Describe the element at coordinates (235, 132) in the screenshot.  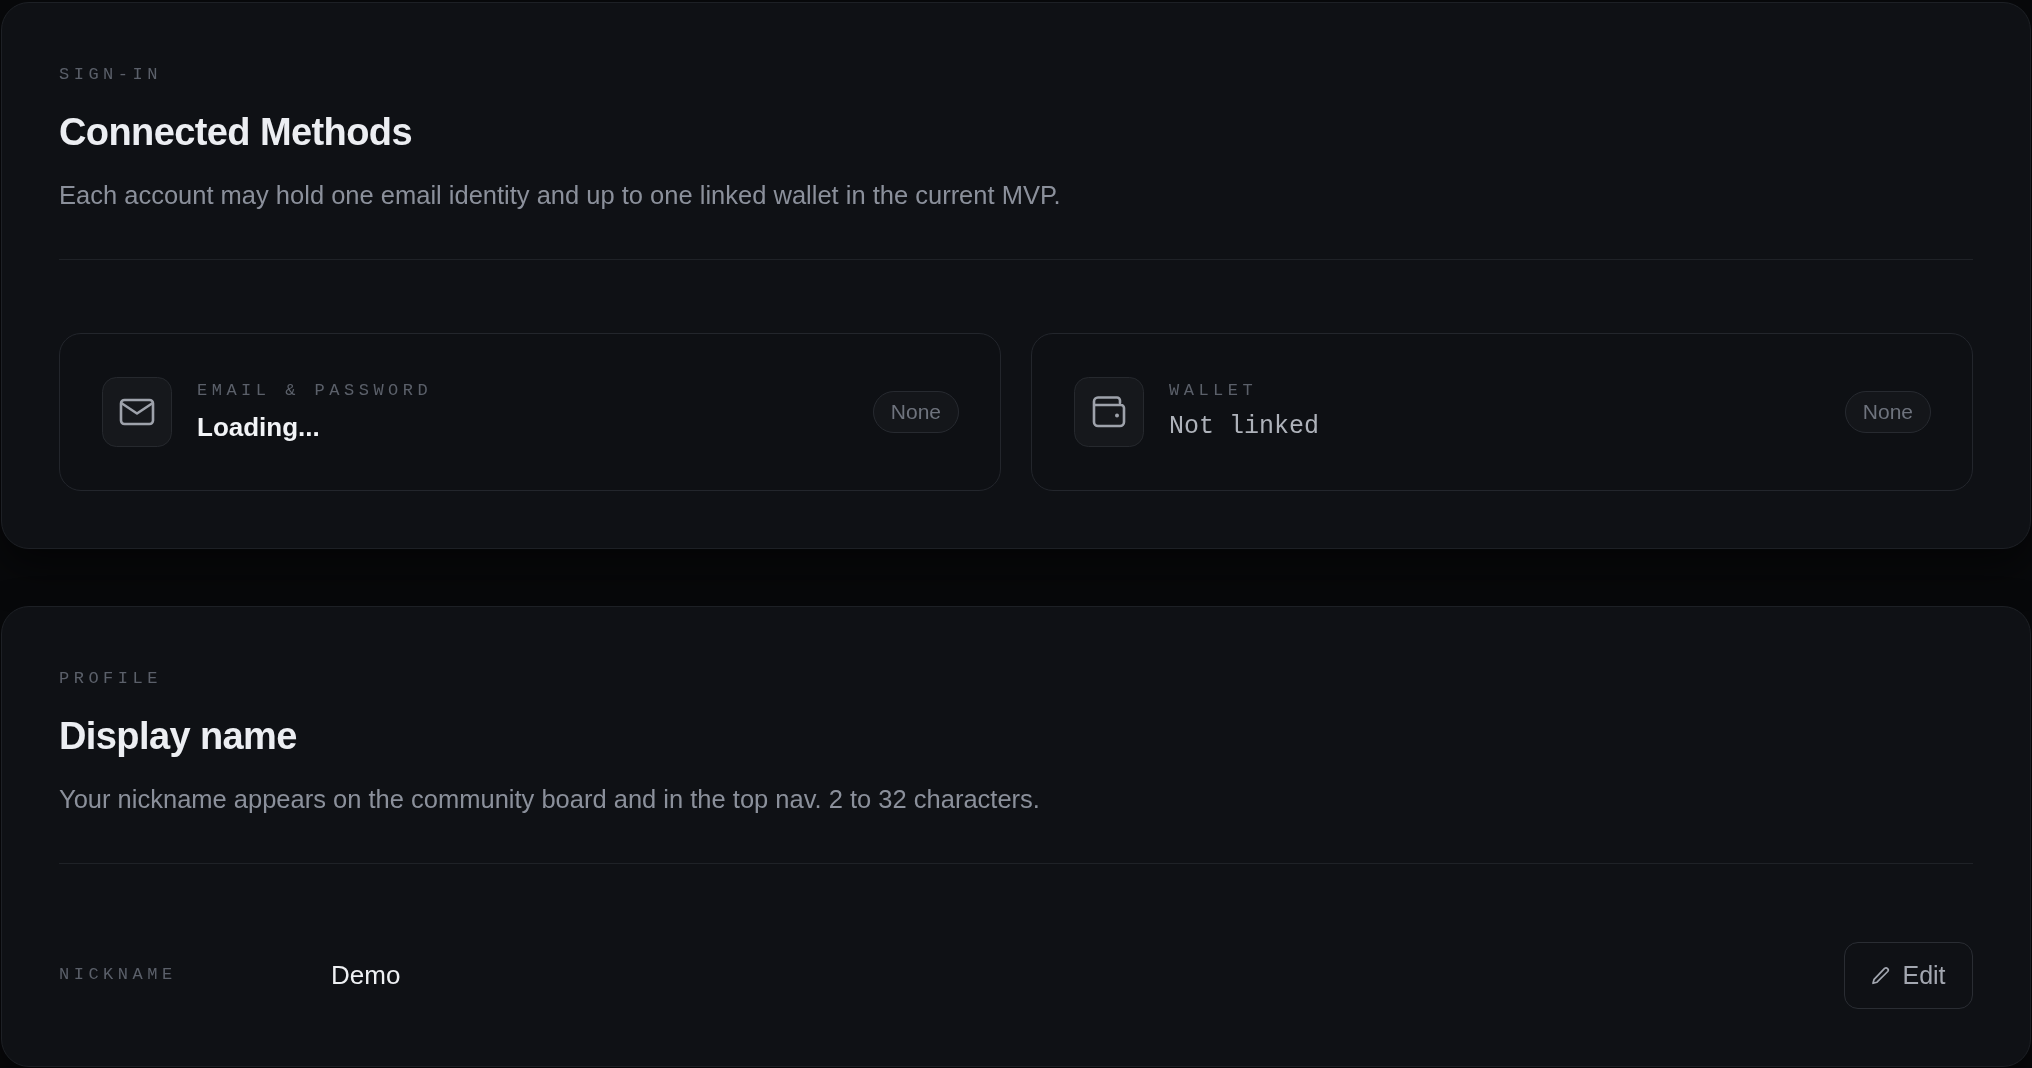
I see `section-title: Connected Methods` at that location.